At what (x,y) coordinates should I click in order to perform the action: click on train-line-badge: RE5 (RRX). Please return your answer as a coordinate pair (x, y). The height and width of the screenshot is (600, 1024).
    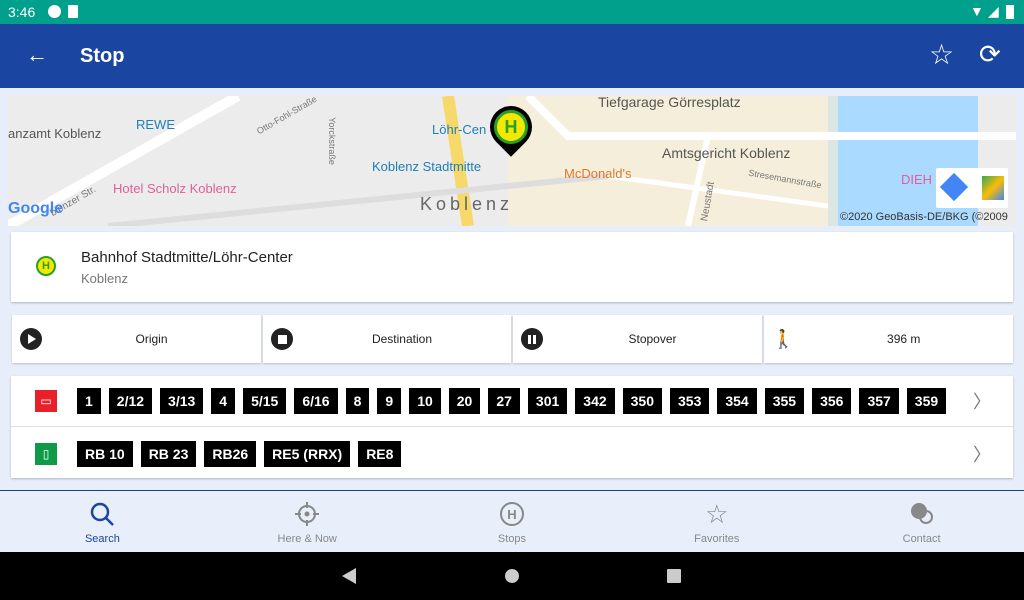
    Looking at the image, I should click on (307, 453).